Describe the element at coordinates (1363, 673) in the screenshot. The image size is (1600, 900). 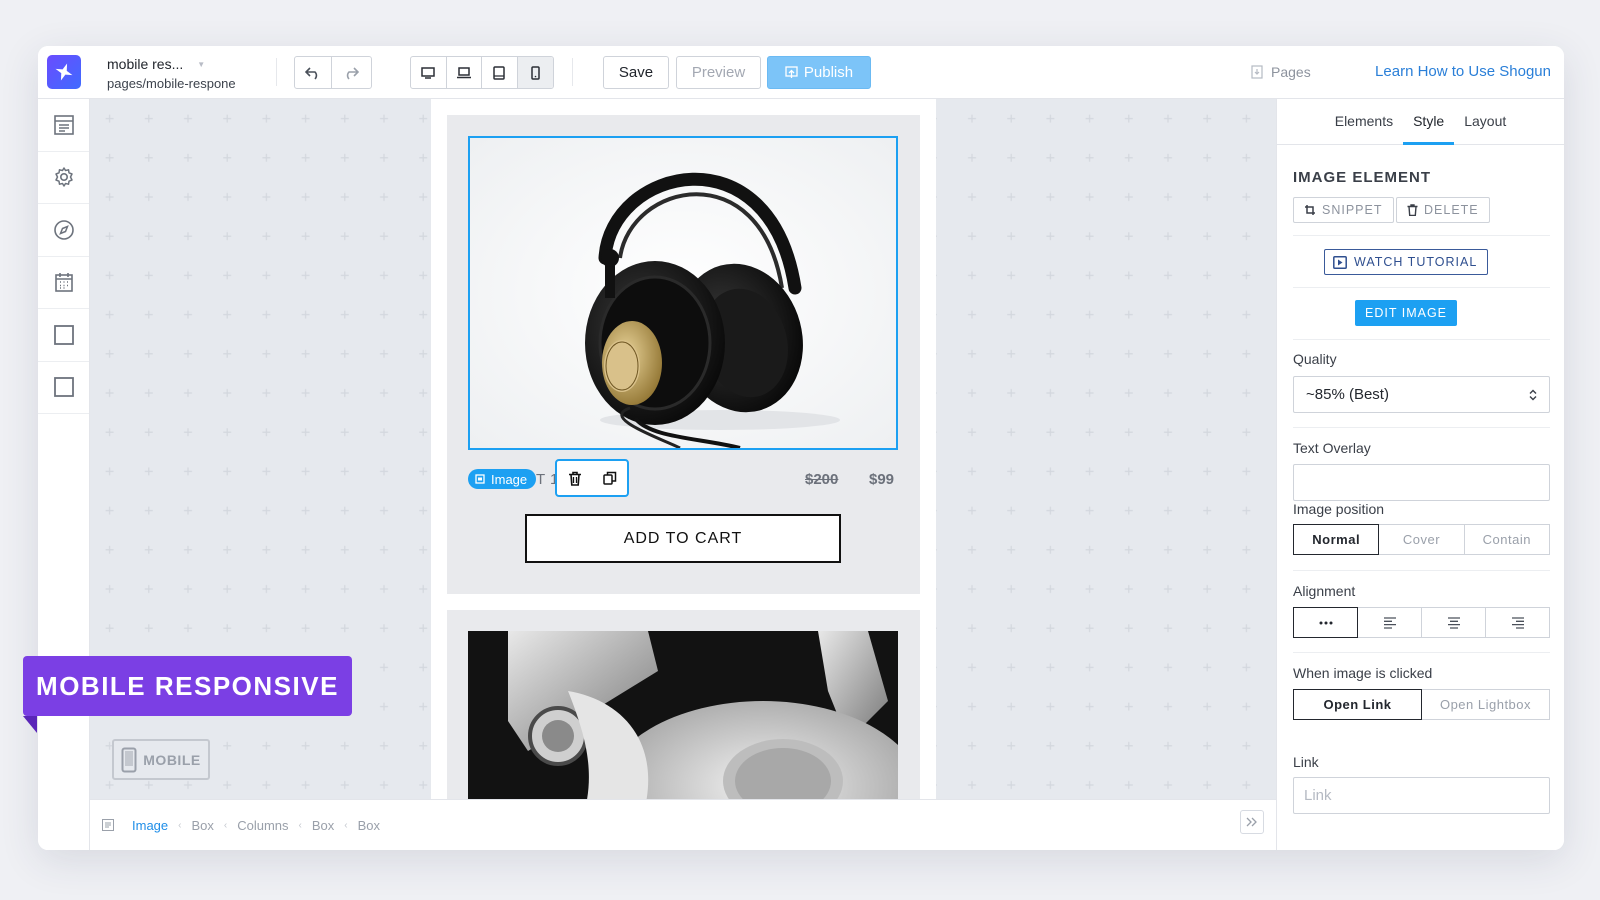
I see `when-clicked-label: When image is clicked` at that location.